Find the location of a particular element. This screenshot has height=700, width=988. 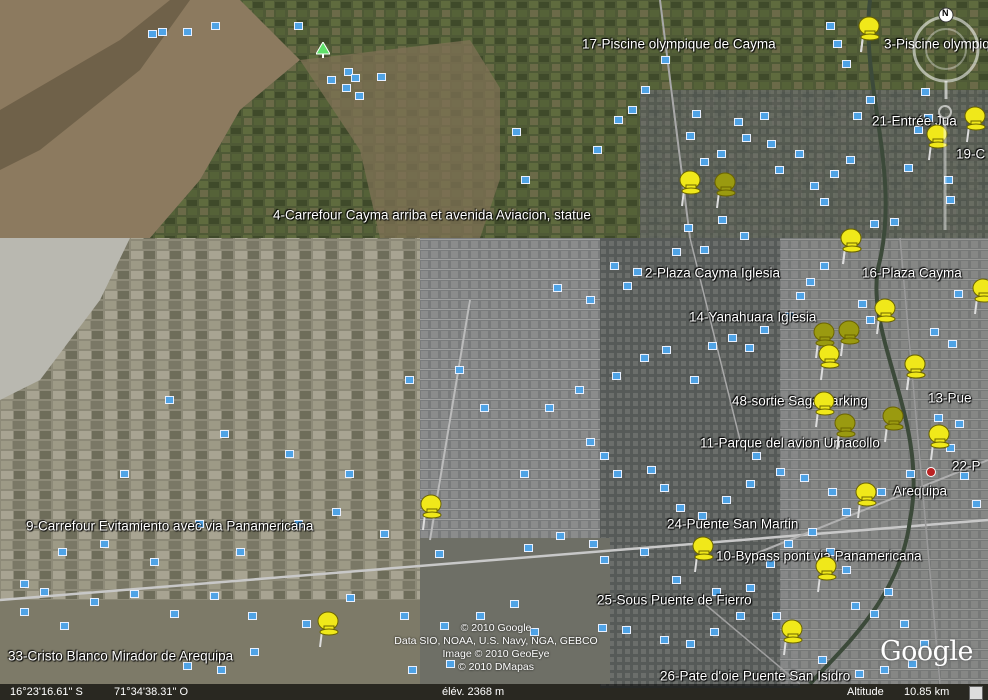

city-marker is located at coordinates (931, 472).